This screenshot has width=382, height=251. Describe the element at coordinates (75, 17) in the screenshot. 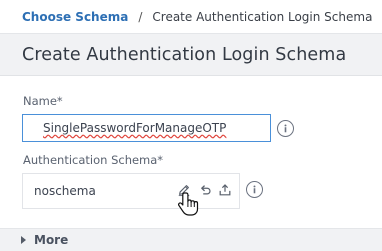

I see `breadcrumb-link-choose-schema: Choose Schema` at that location.